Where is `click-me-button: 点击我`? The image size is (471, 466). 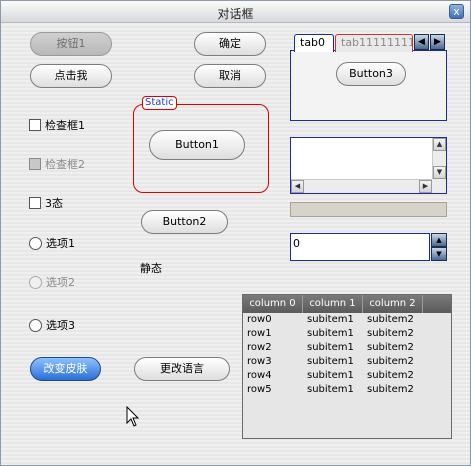 click-me-button: 点击我 is located at coordinates (71, 76).